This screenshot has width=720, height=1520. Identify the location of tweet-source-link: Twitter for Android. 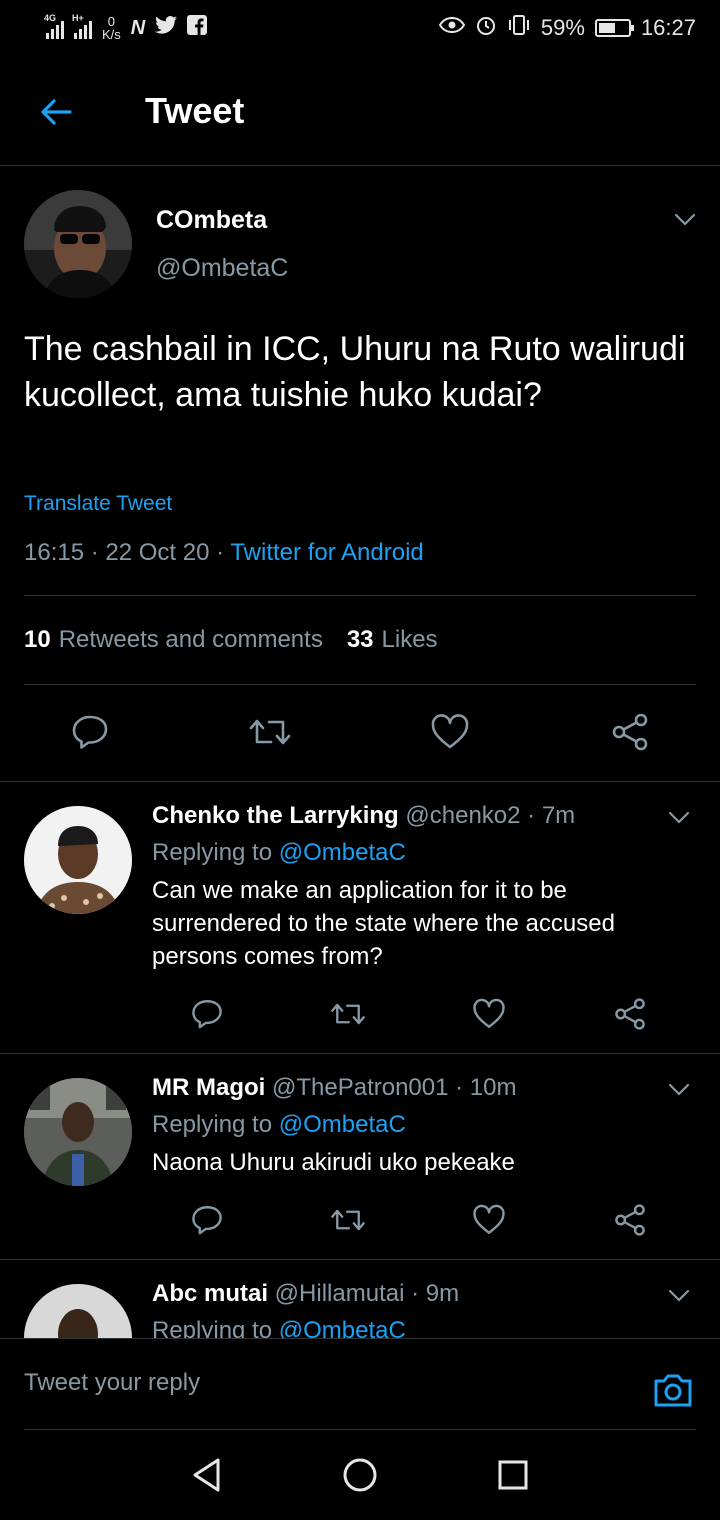
(326, 552).